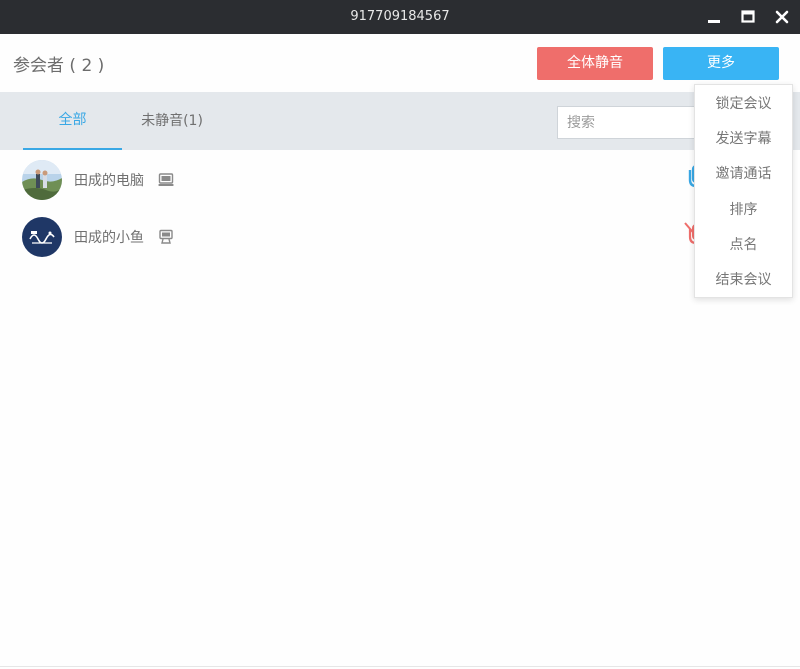  I want to click on participant-name: 田成的电脑, so click(109, 181).